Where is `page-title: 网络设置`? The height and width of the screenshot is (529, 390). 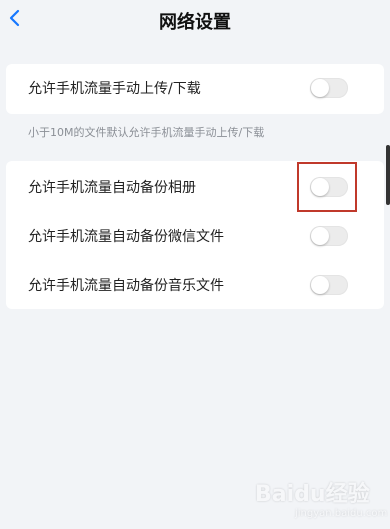
page-title: 网络设置 is located at coordinates (195, 22).